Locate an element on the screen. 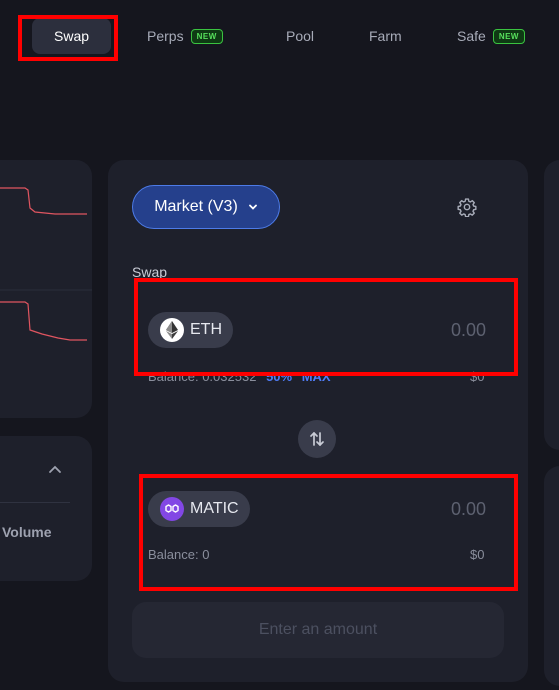  price-chart is located at coordinates (46, 264).